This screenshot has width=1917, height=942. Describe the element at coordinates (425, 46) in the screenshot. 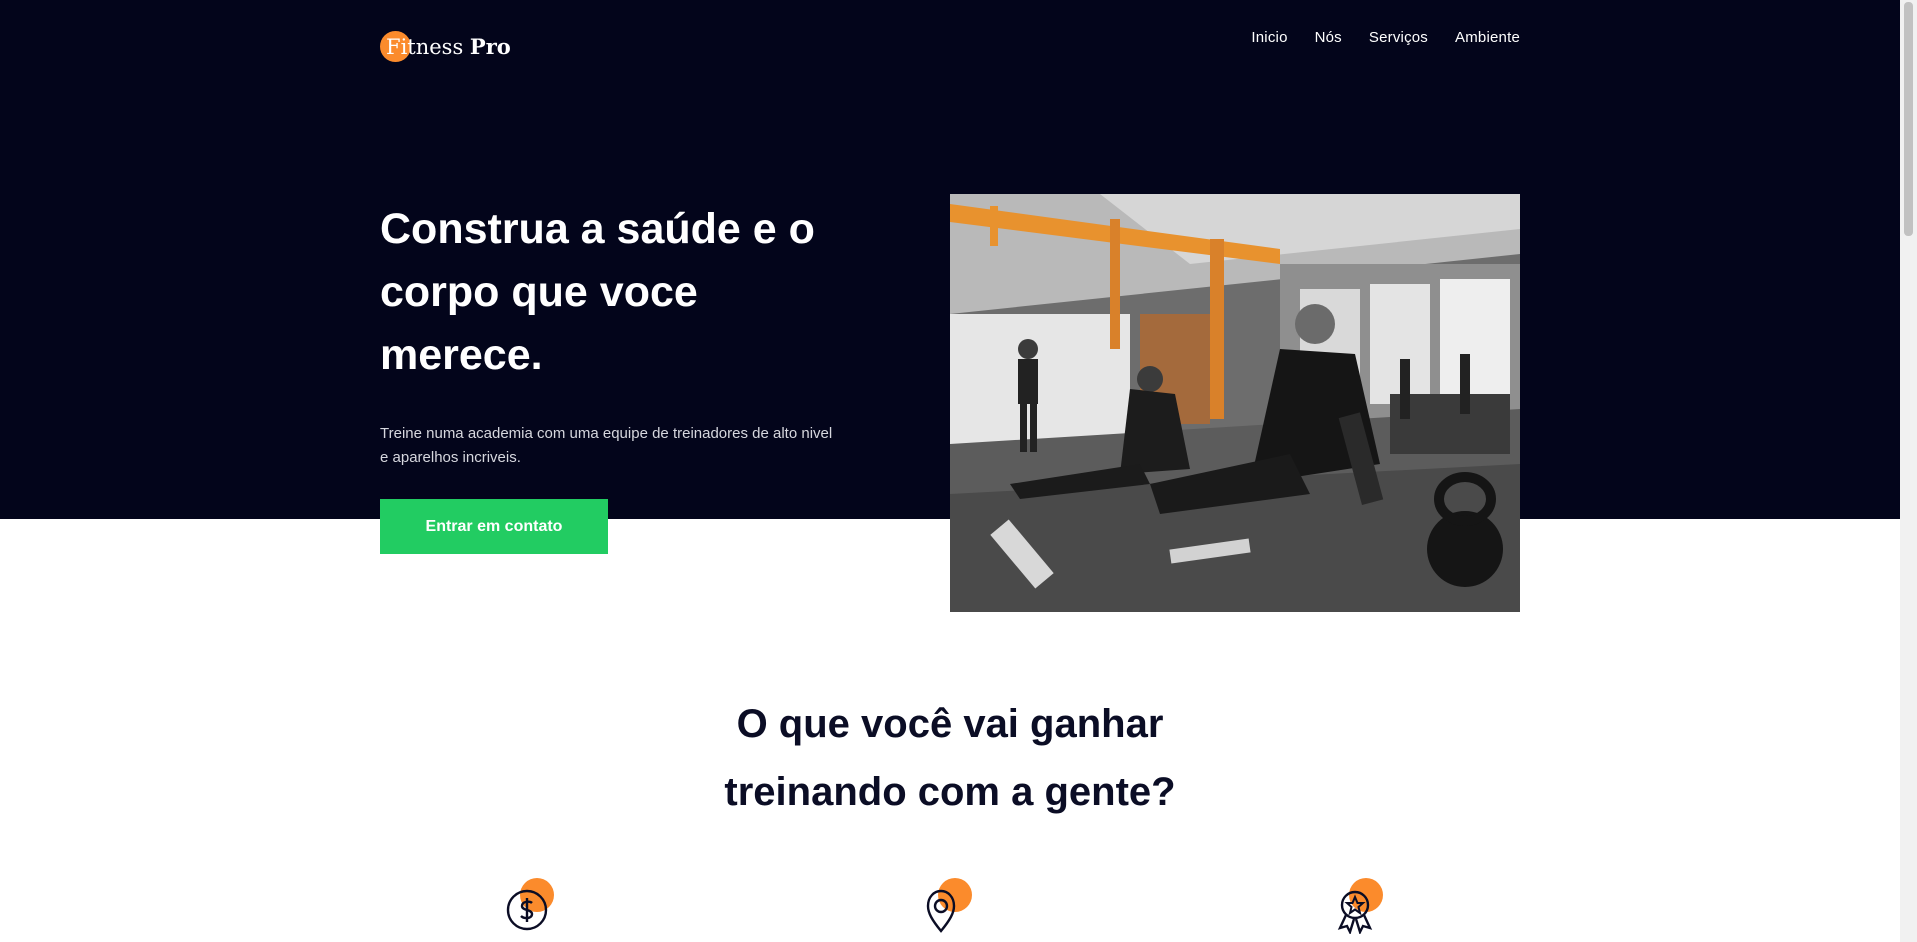

I see `logo-name-regular: Fitness` at that location.